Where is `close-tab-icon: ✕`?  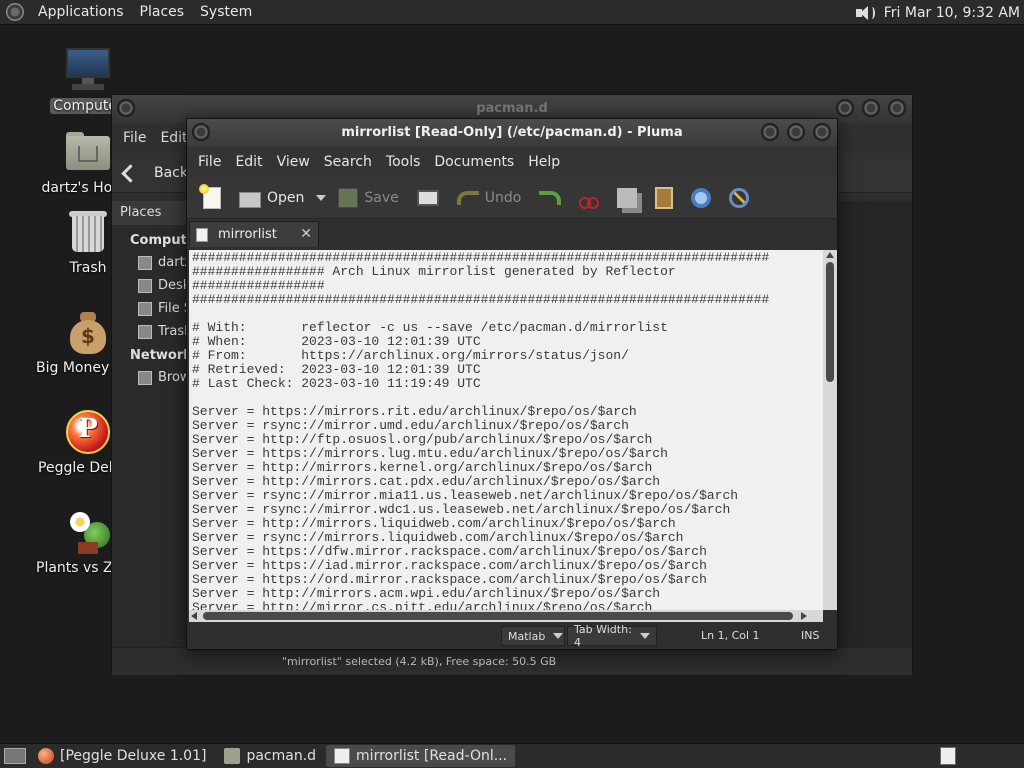
close-tab-icon: ✕ is located at coordinates (306, 234).